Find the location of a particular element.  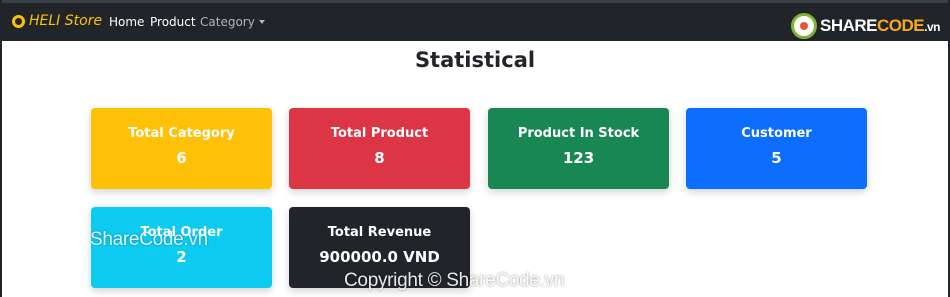

store-logo-icon is located at coordinates (18, 21).